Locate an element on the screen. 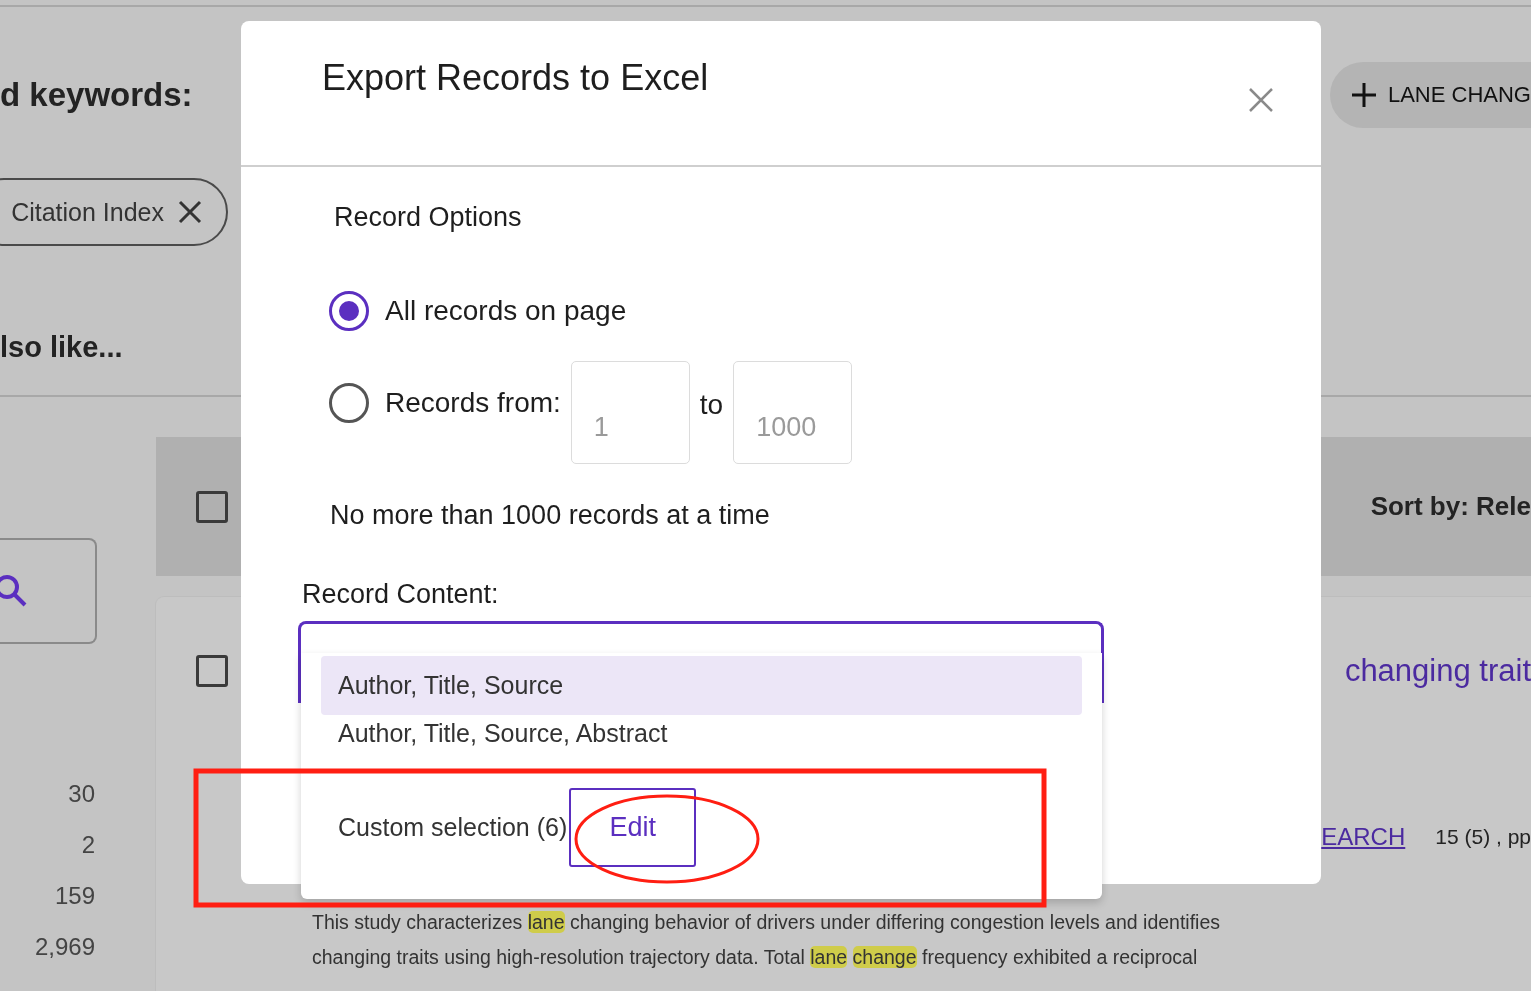 Image resolution: width=1531 pixels, height=991 pixels. section-label: Record Options is located at coordinates (428, 217).